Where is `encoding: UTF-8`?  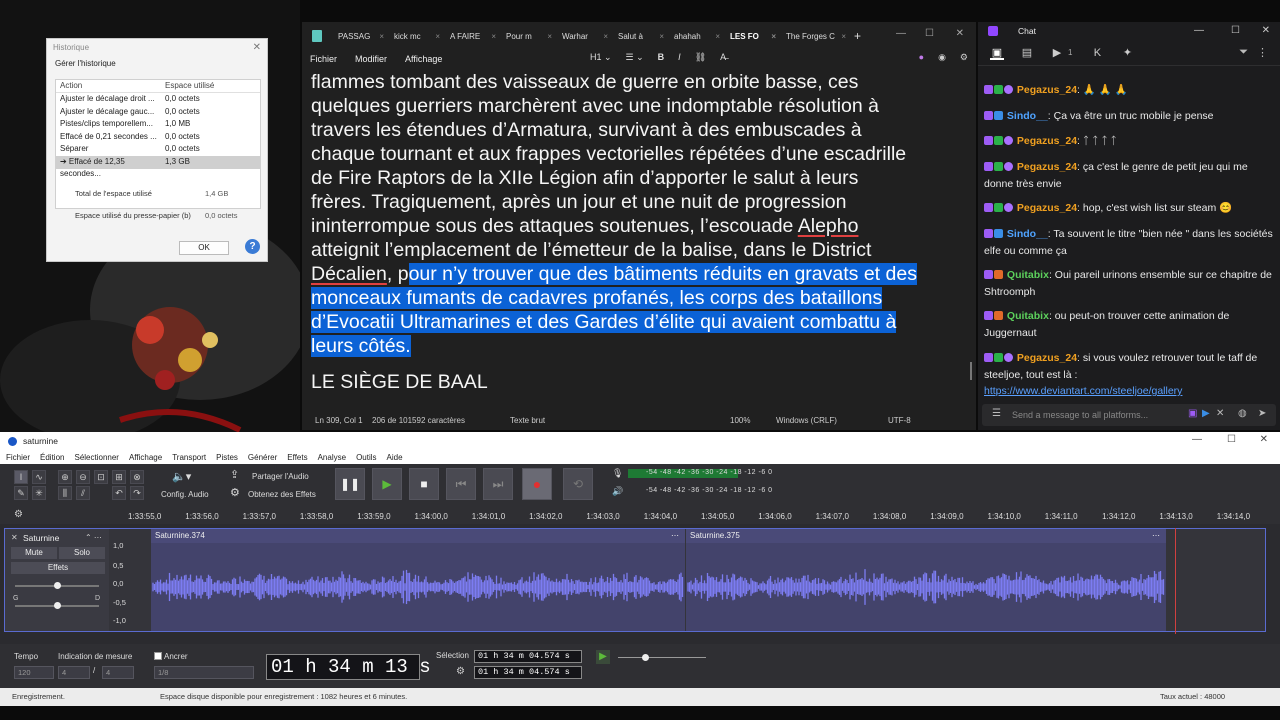
encoding: UTF-8 is located at coordinates (899, 420).